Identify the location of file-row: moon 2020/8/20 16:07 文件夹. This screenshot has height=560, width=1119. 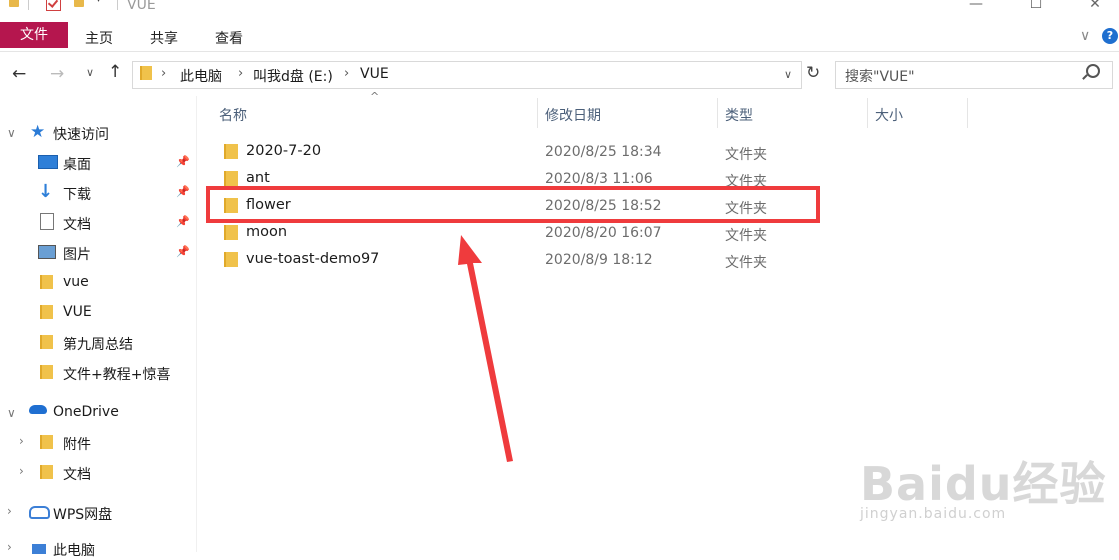
(590, 234).